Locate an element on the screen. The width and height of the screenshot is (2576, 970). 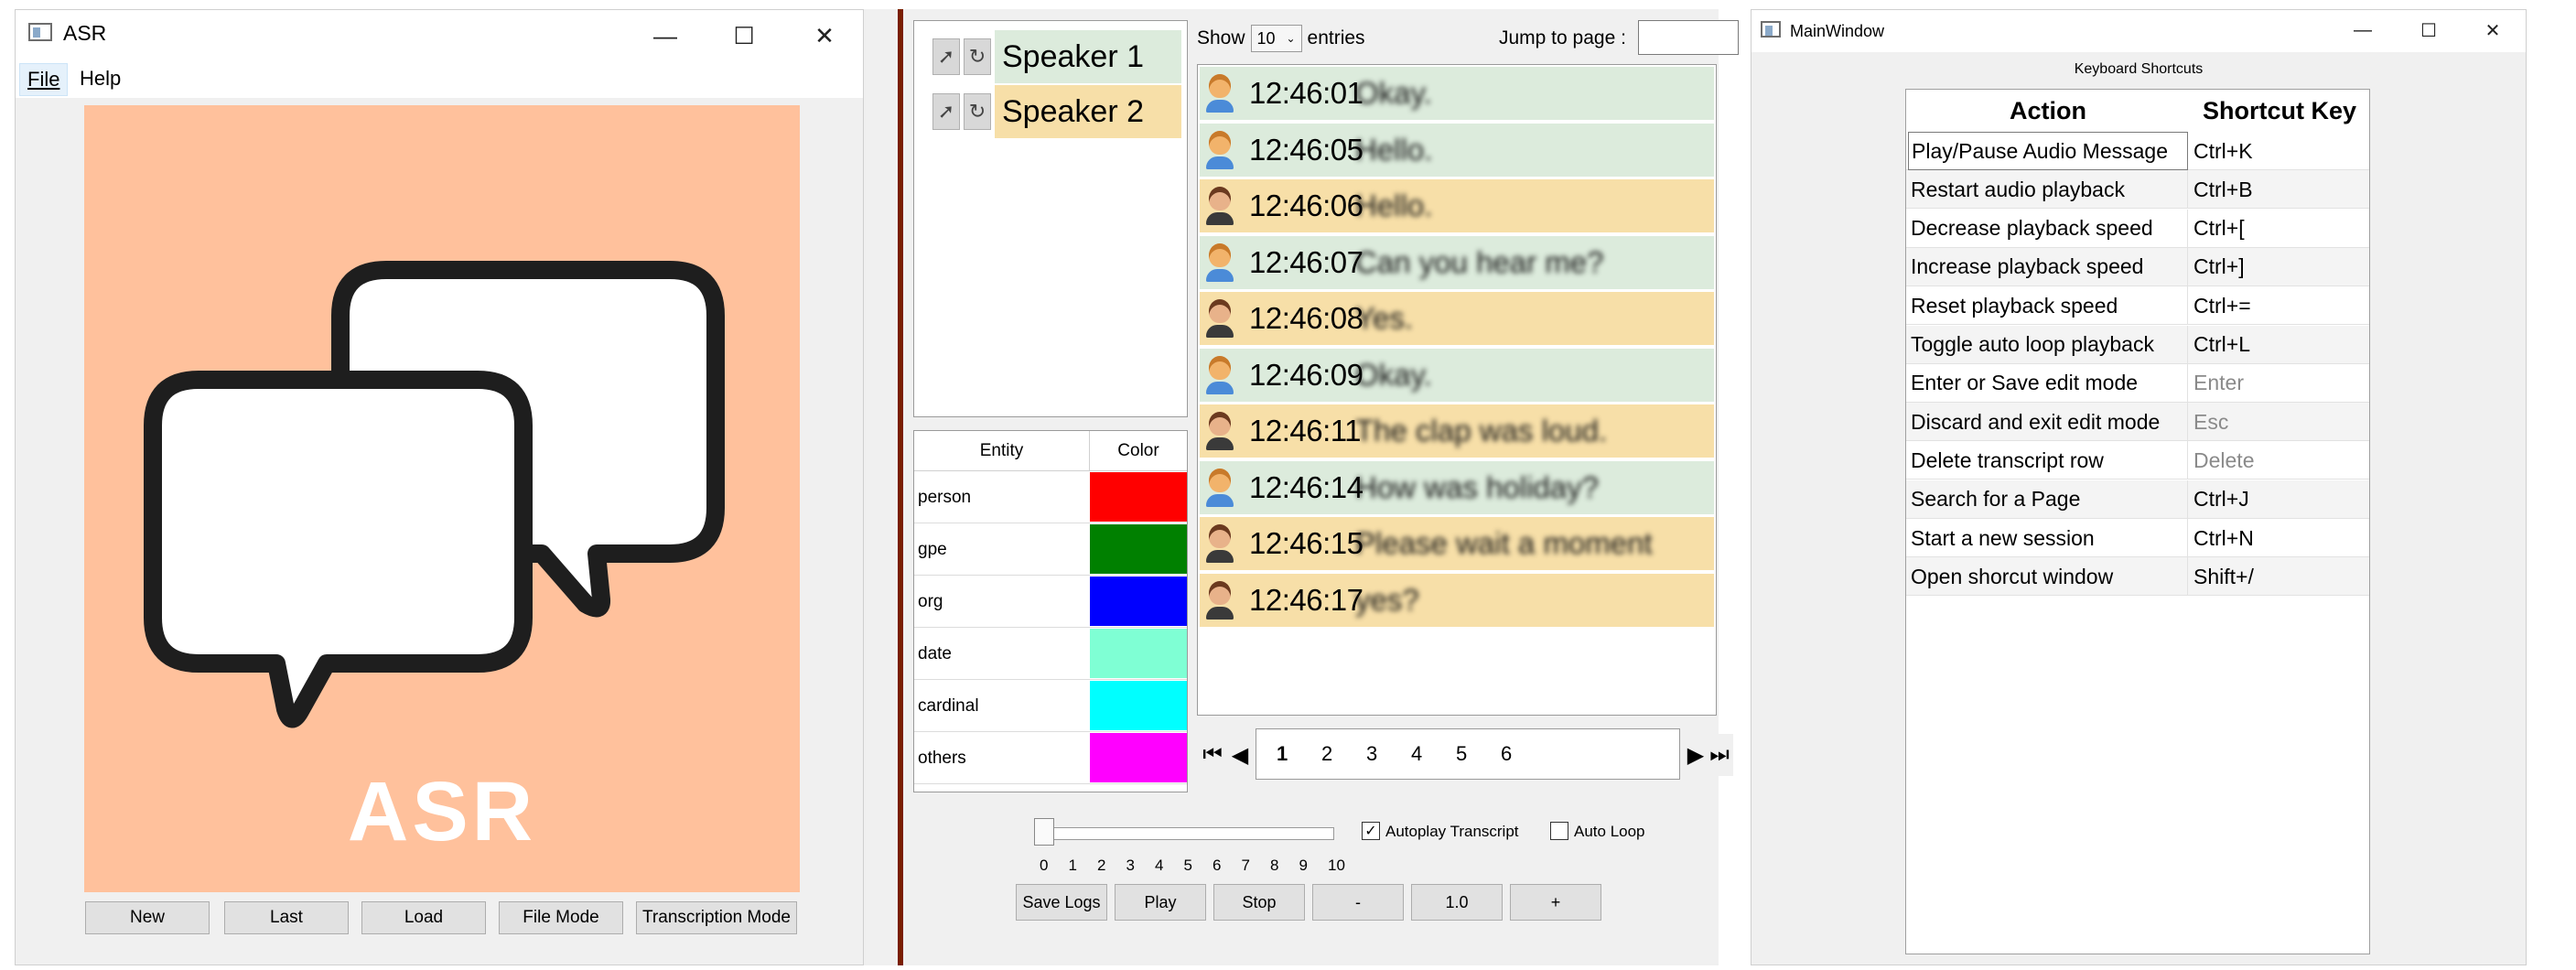
transcript-row: 12:46:14 How was holiday? is located at coordinates (1457, 488).